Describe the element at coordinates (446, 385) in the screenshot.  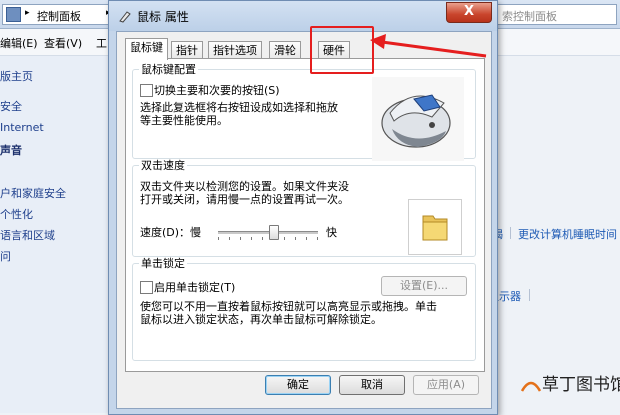
I see `apply-button: 应用(A)` at that location.